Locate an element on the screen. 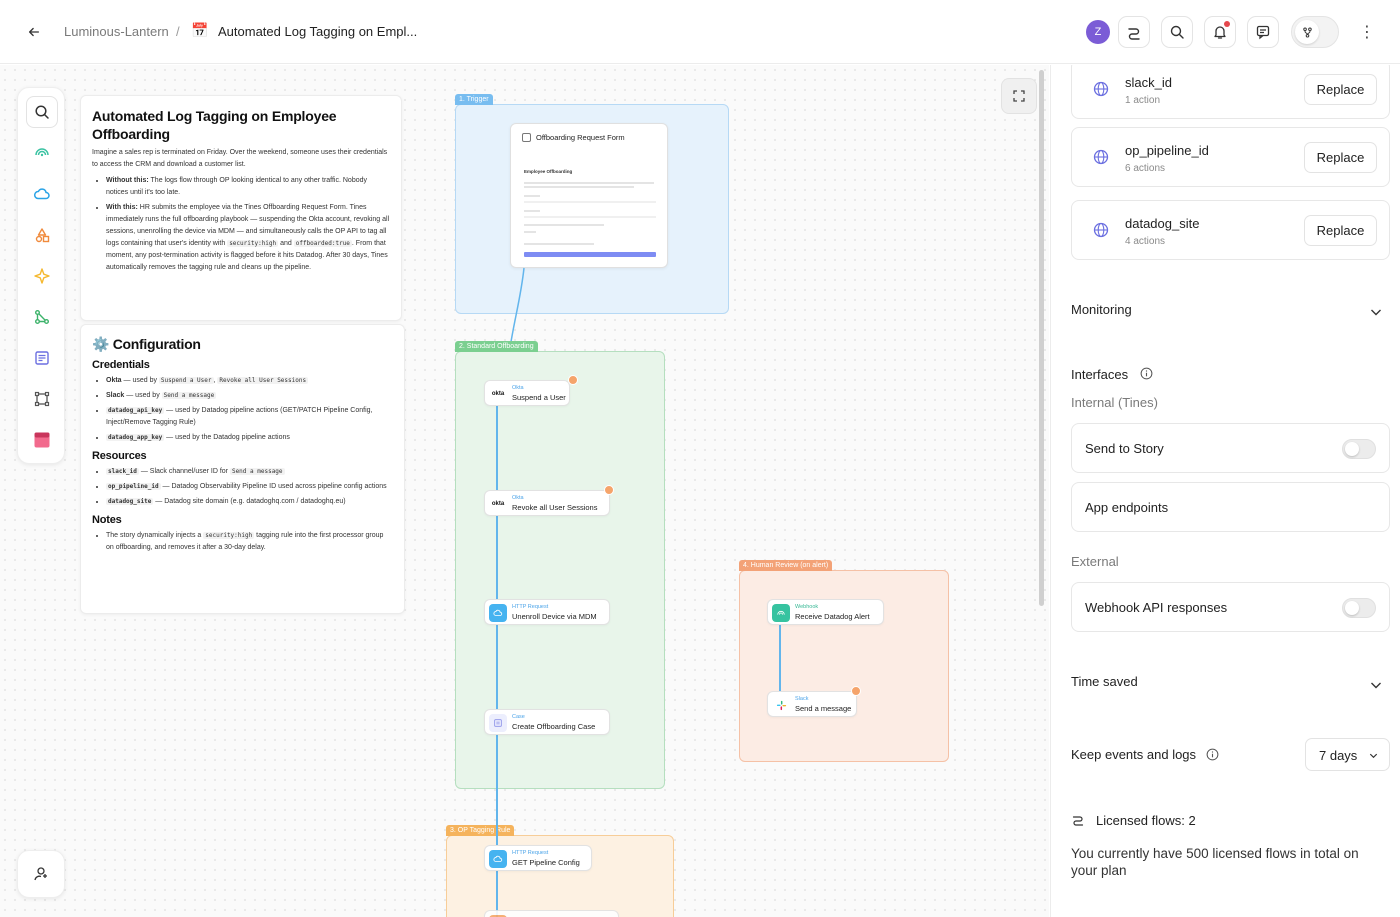 The image size is (1400, 917). form-card-title: Offboarding Request Form is located at coordinates (580, 137).